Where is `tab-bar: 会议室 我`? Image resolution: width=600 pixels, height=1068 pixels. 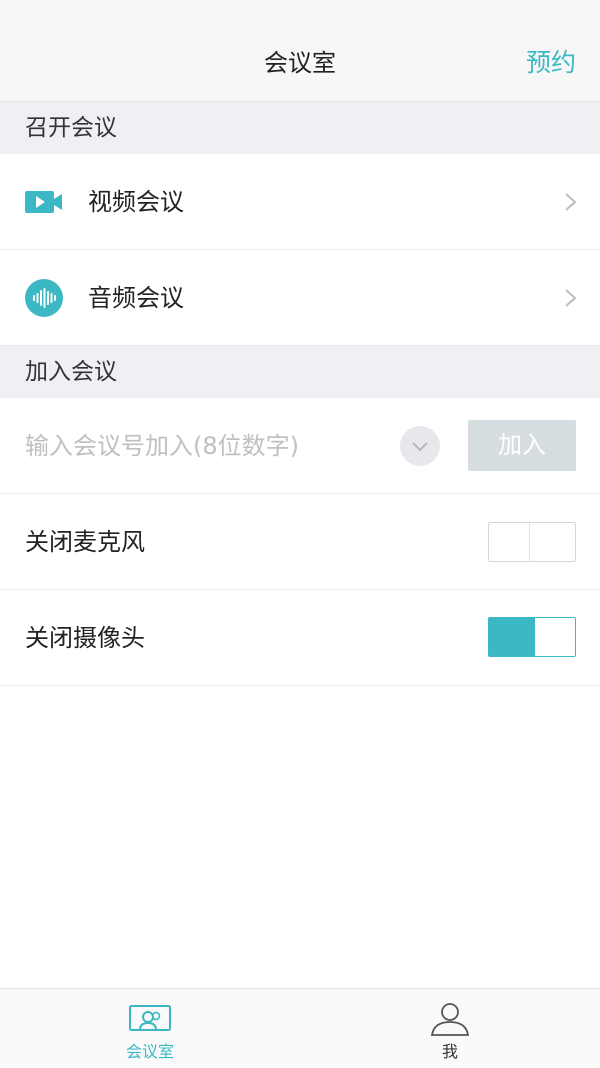 tab-bar: 会议室 我 is located at coordinates (300, 1027).